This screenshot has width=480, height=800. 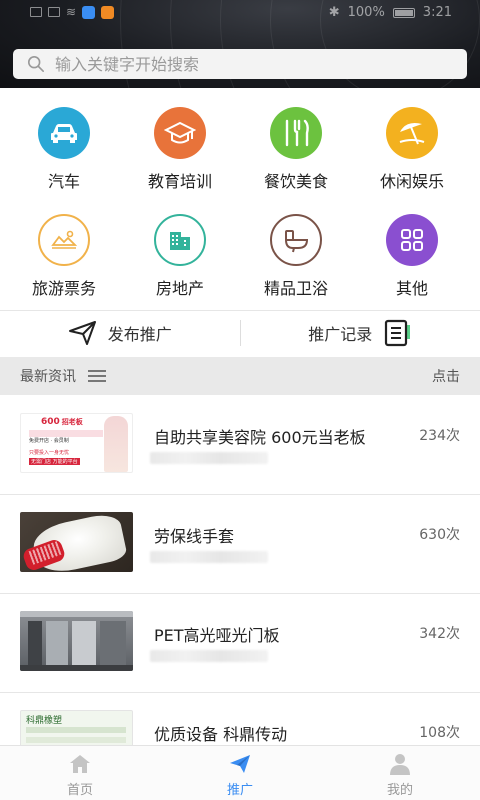 I want to click on document-list-icon, so click(x=398, y=333).